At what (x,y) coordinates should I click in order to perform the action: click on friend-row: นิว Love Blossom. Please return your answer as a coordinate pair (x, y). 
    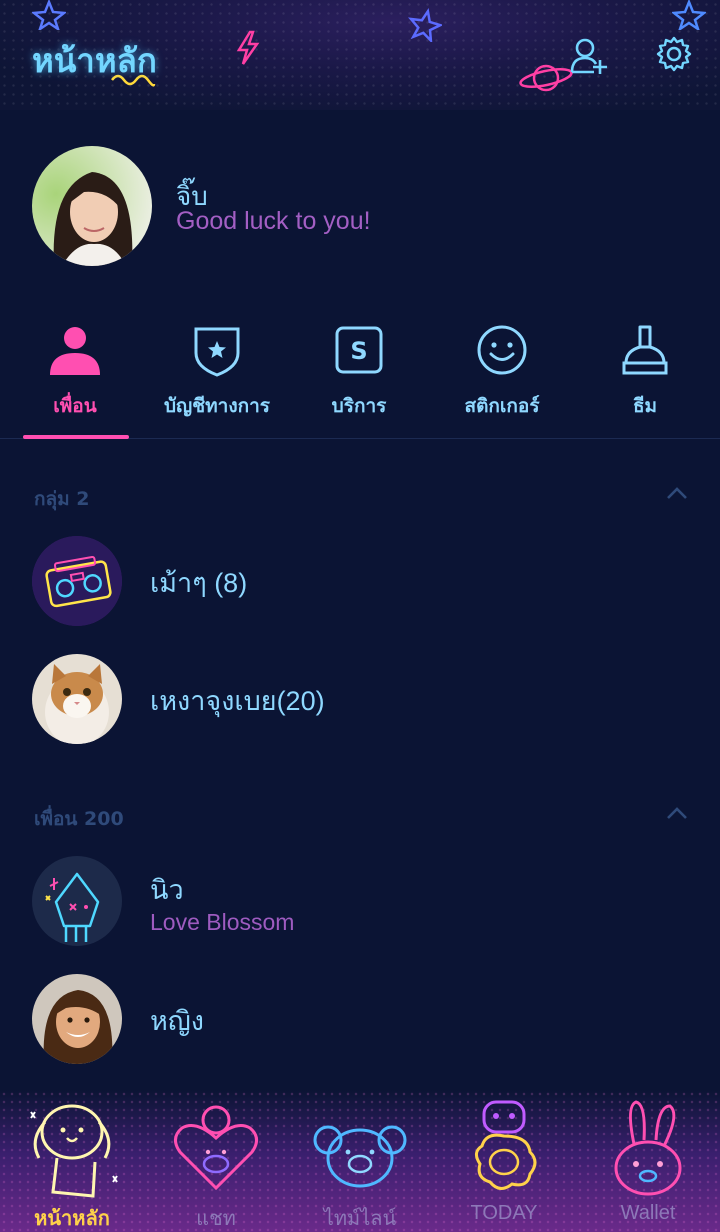
    Looking at the image, I should click on (360, 901).